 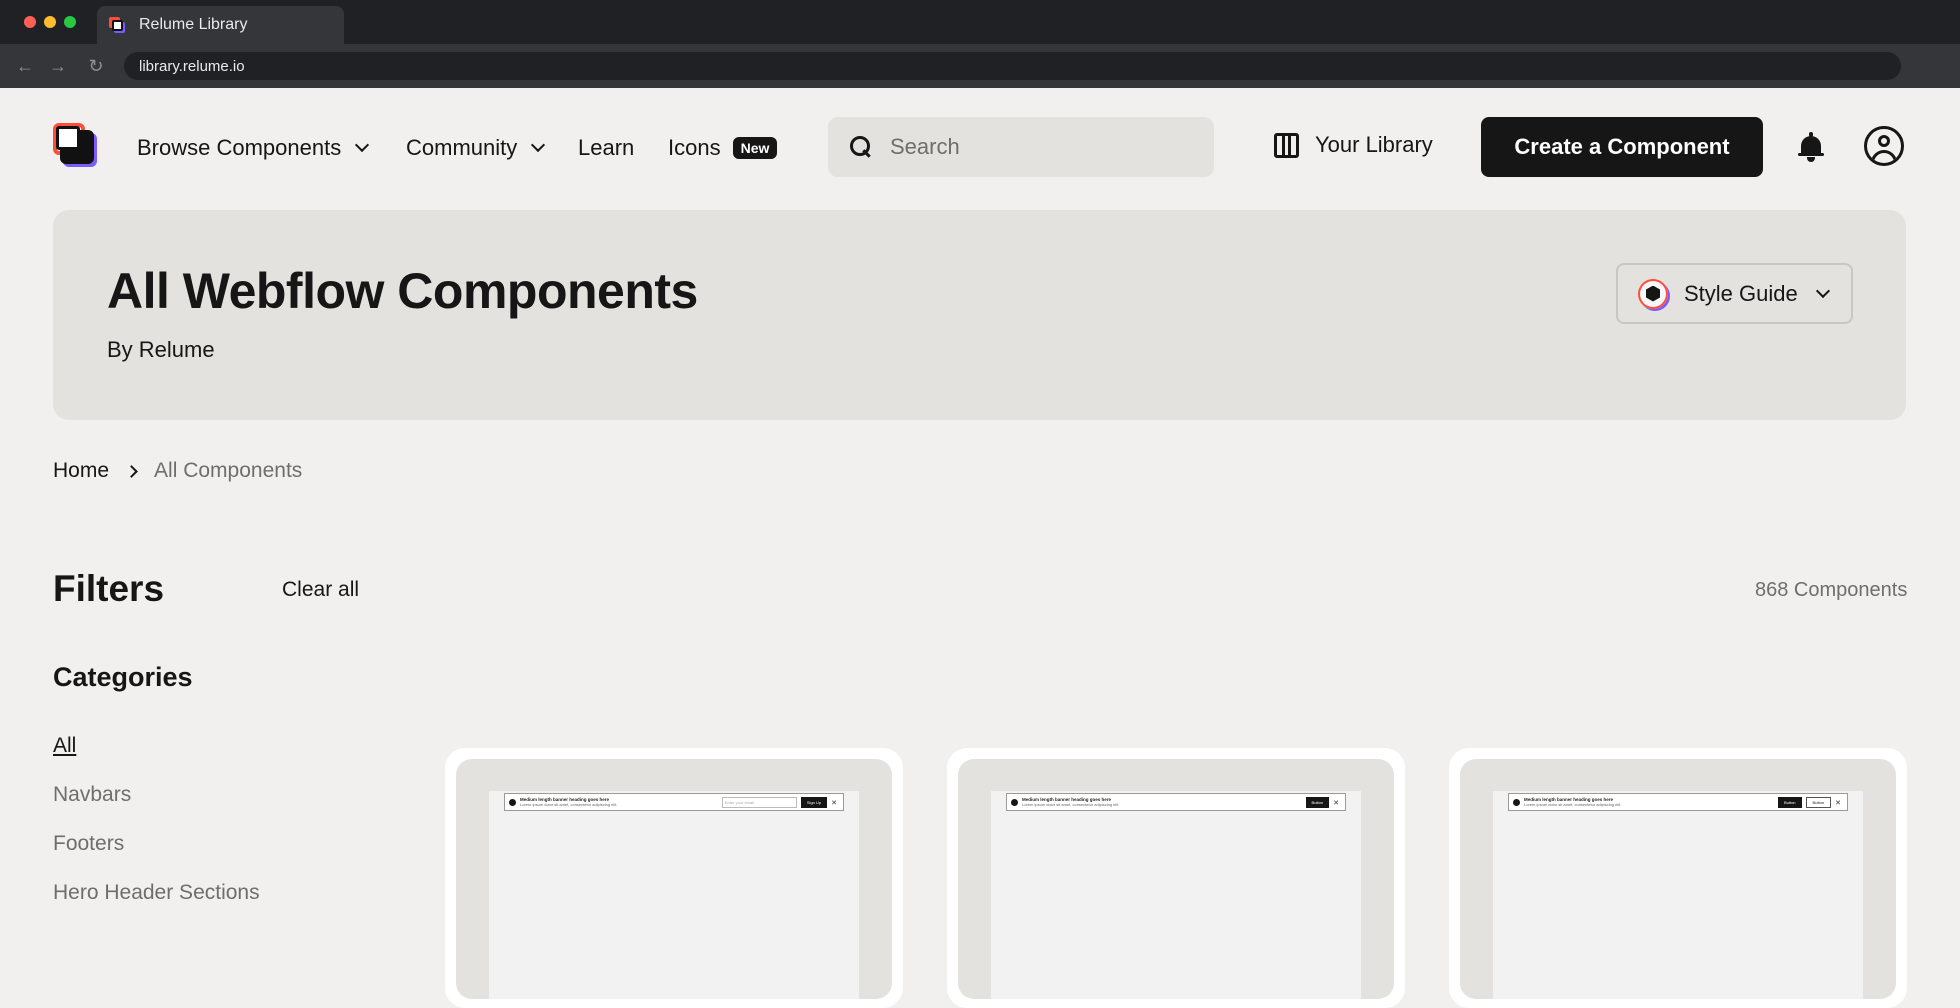 I want to click on nav-icons: Icons New, so click(x=723, y=148).